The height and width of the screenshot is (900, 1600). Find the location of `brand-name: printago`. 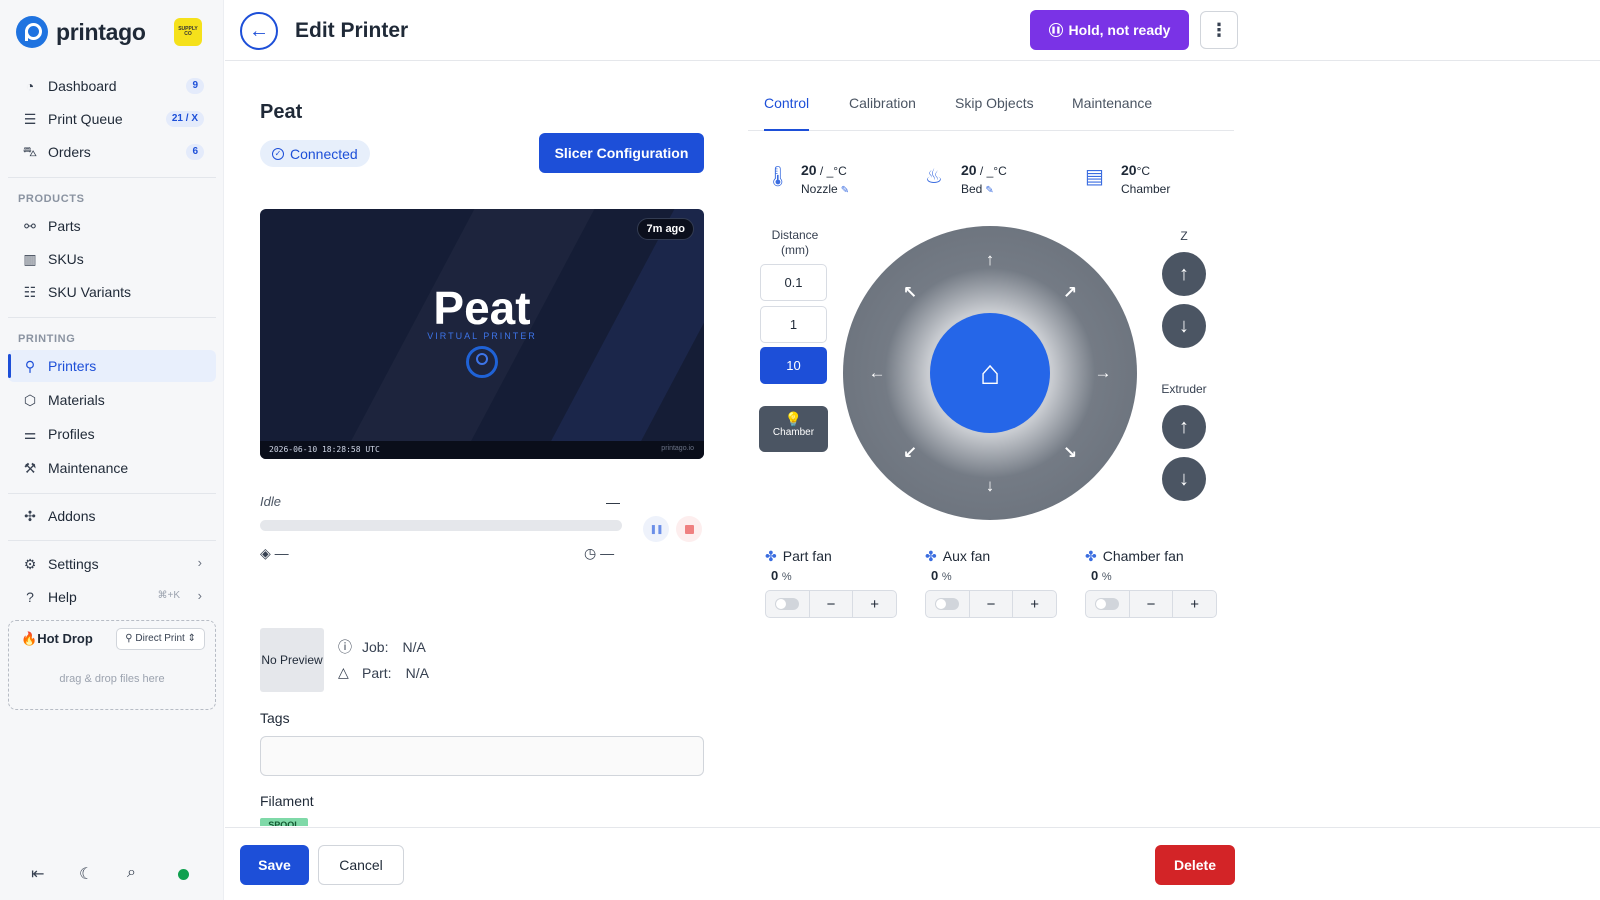

brand-name: printago is located at coordinates (101, 31).